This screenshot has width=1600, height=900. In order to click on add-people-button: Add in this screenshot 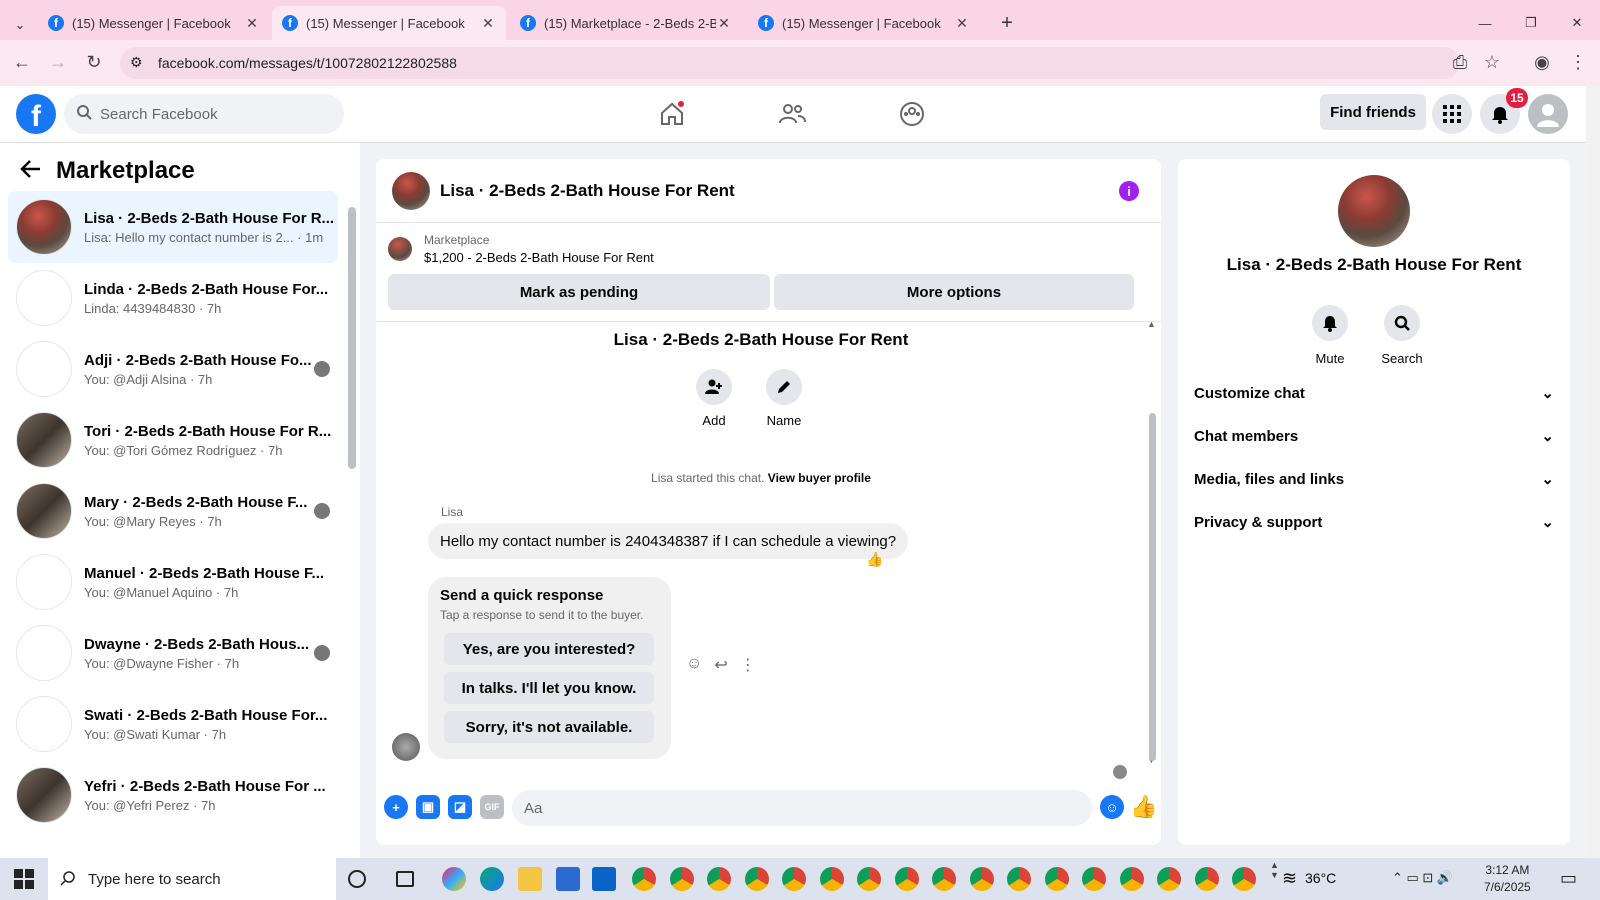, I will do `click(714, 398)`.